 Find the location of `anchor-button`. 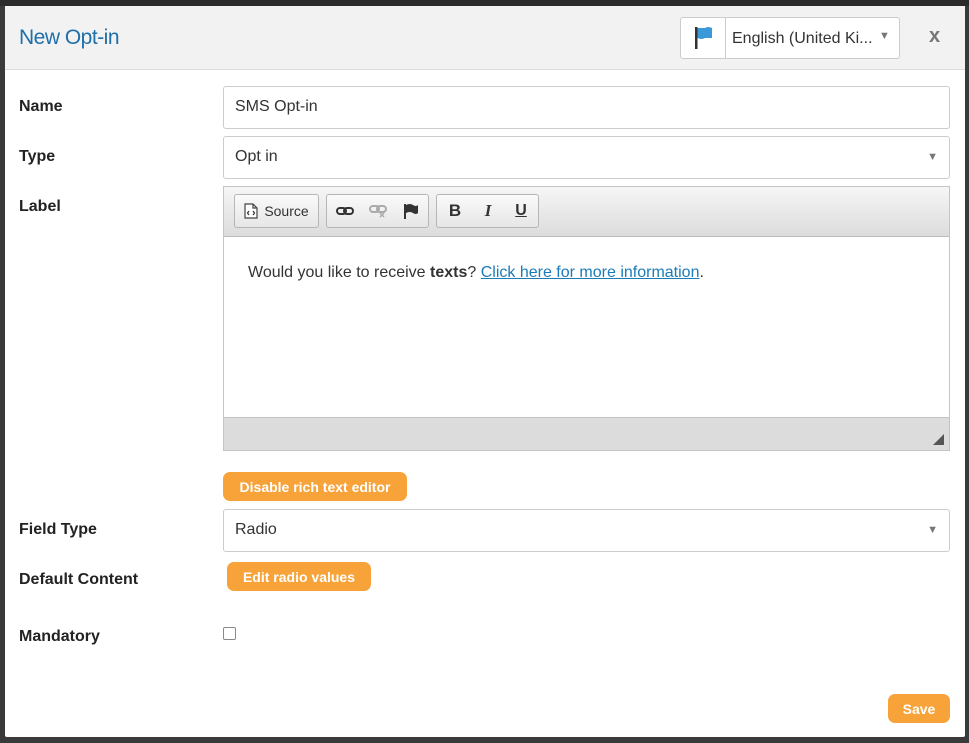

anchor-button is located at coordinates (411, 211).